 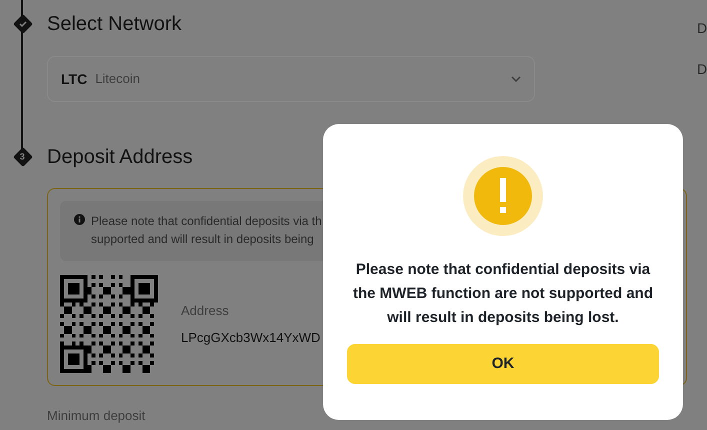 I want to click on network-dropdown: LTC Litecoin, so click(x=291, y=79).